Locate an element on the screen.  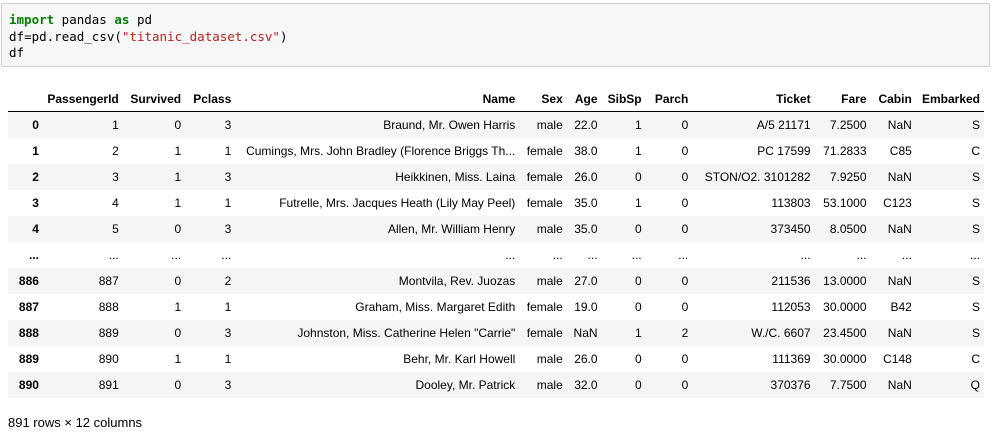
table-cell: 888 is located at coordinates (108, 307).